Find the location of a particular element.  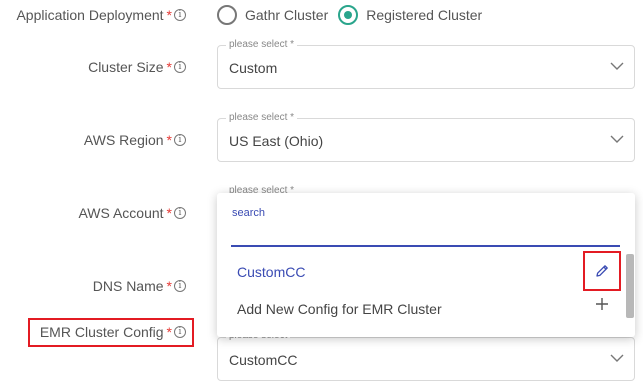

plus-icon is located at coordinates (602, 304).